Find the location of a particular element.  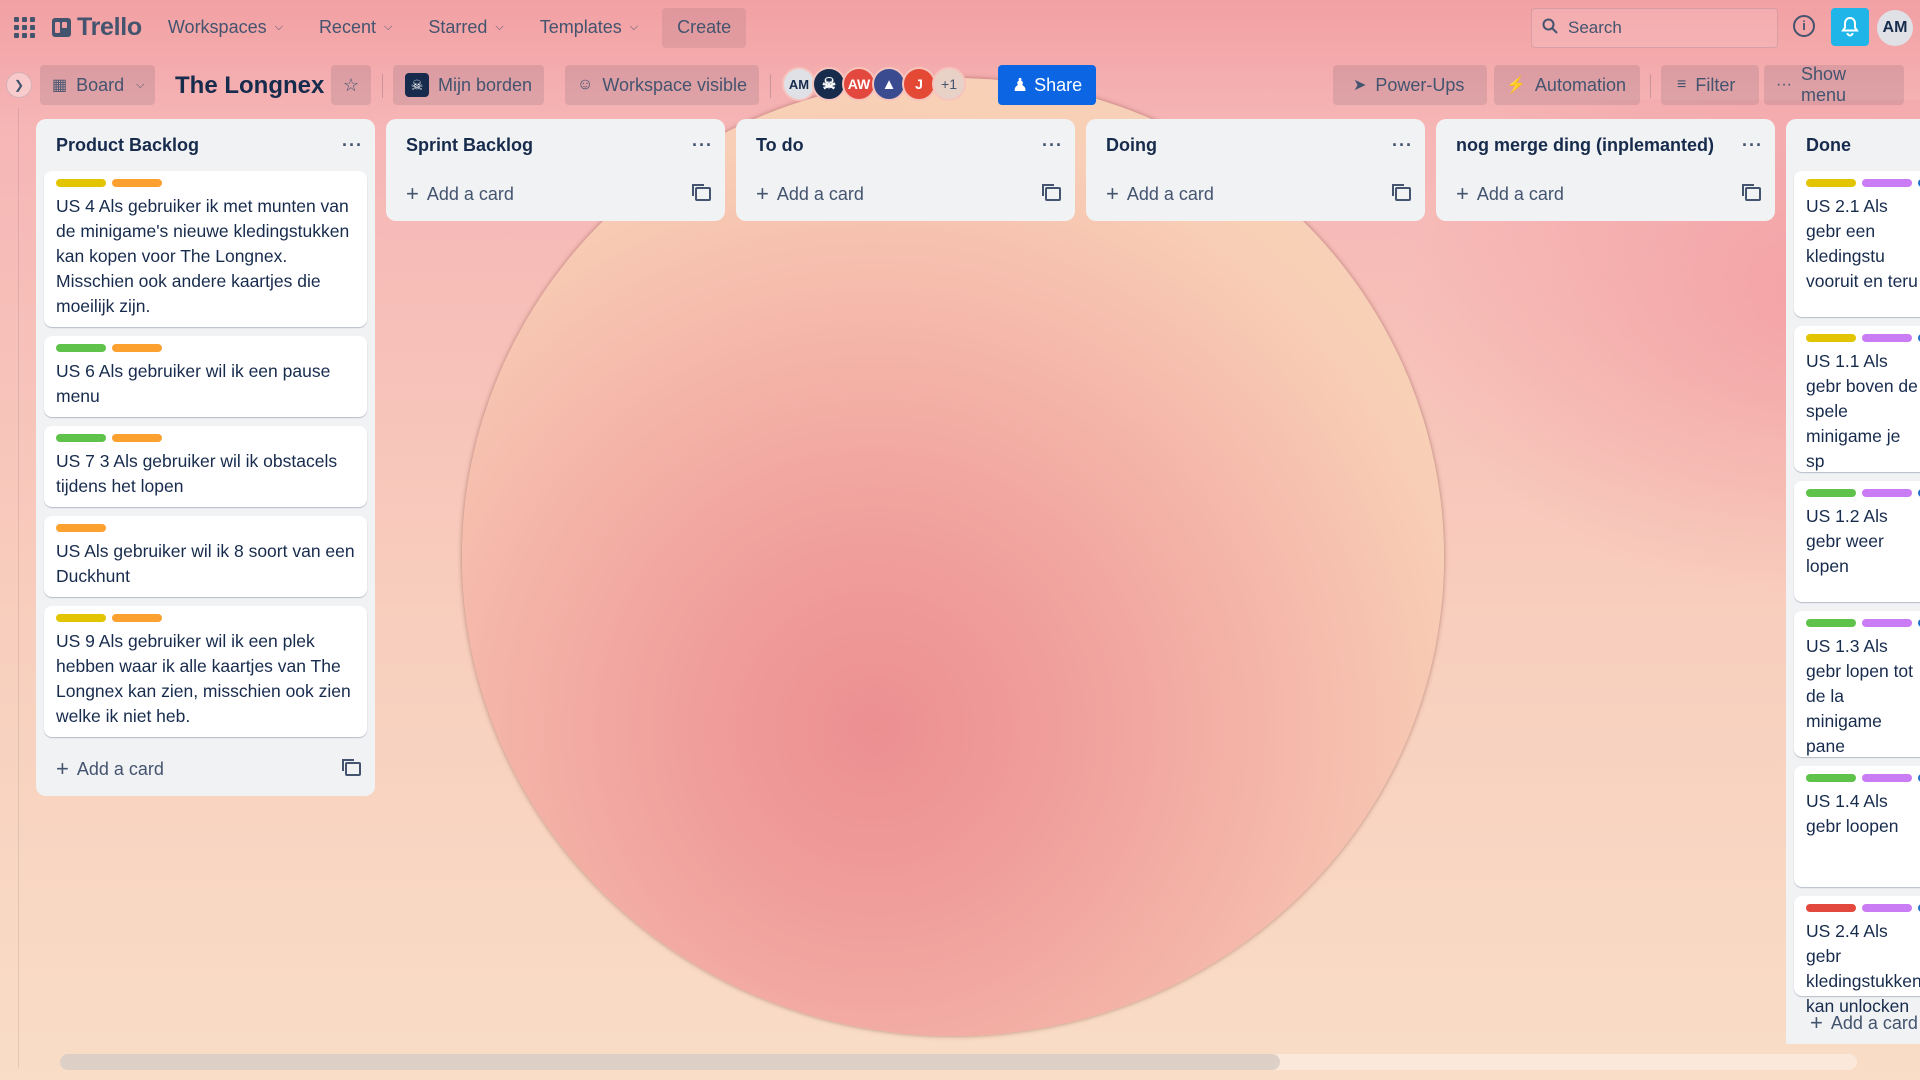

list-title: Done is located at coordinates (1828, 145).